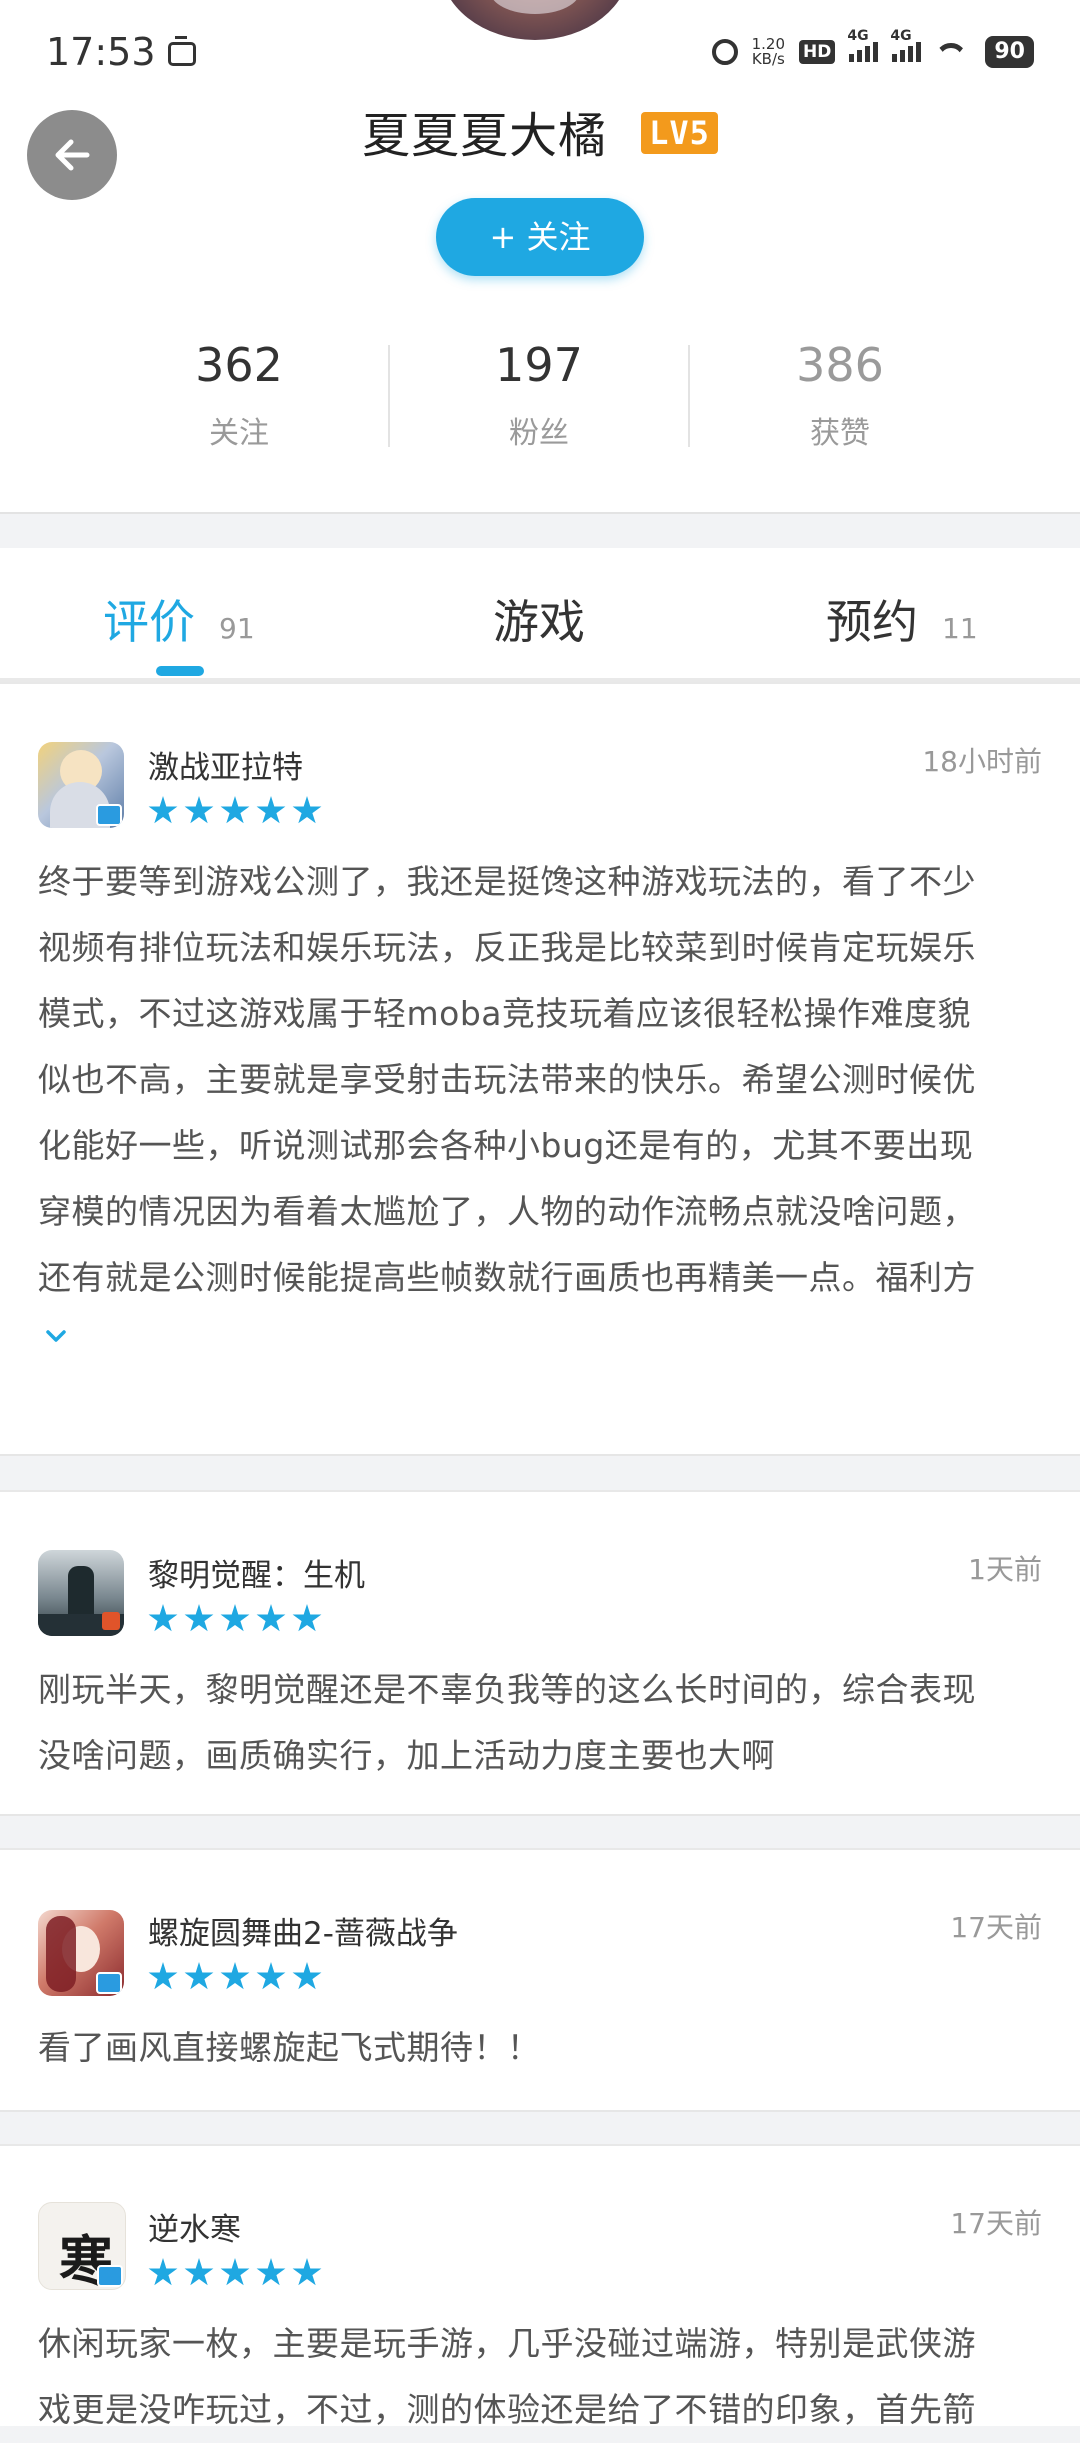 This screenshot has height=2443, width=1080. What do you see at coordinates (840, 395) in the screenshot?
I see `stat-likes: 386 获赞` at bounding box center [840, 395].